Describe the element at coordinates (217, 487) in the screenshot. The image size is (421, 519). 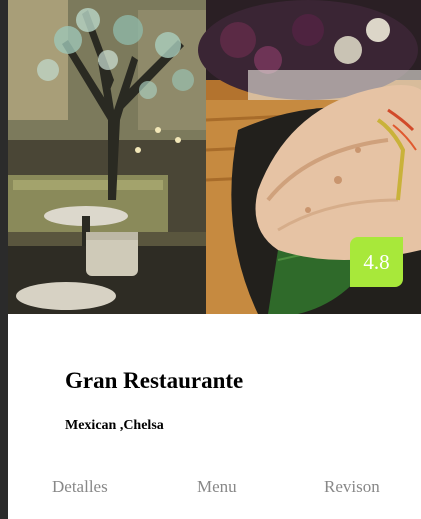
I see `tab-menu: Menu` at that location.